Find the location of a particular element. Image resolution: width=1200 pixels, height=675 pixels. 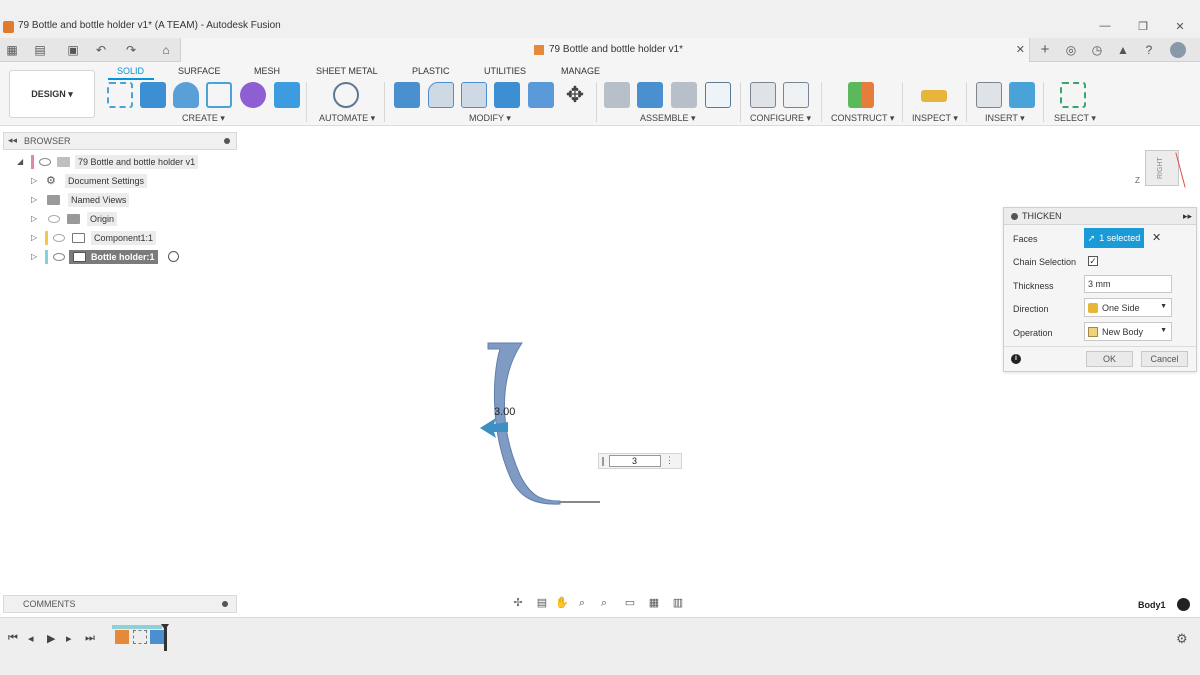

browser-item-named-views: ▷ Named Views is located at coordinates (131, 200).